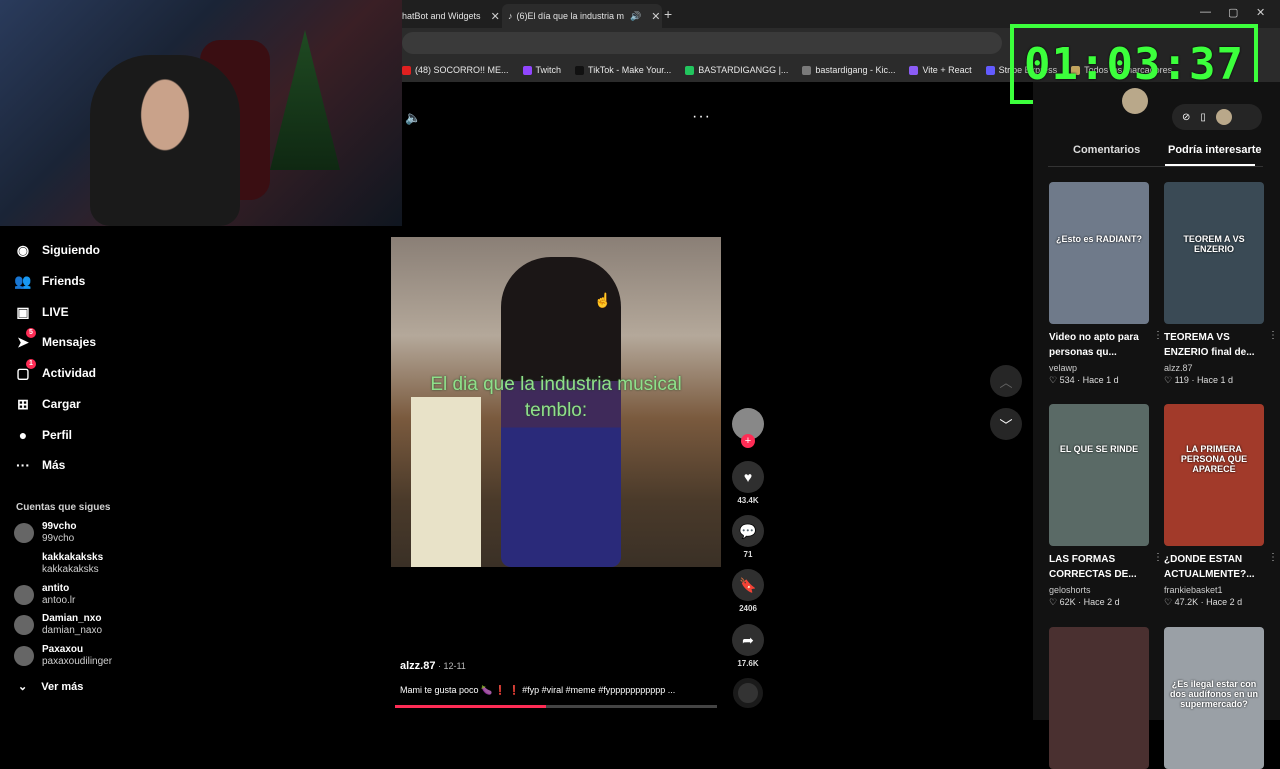 This screenshot has height=769, width=1280. What do you see at coordinates (1186, 117) in the screenshot?
I see `autoscroll-icon: ⊘` at bounding box center [1186, 117].